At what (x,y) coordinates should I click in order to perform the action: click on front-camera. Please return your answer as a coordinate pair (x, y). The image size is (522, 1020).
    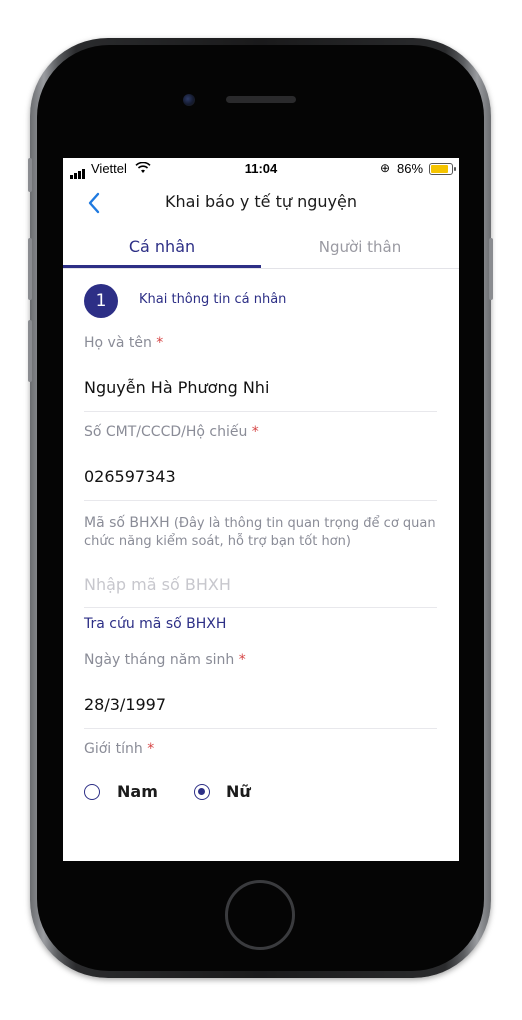
    Looking at the image, I should click on (189, 100).